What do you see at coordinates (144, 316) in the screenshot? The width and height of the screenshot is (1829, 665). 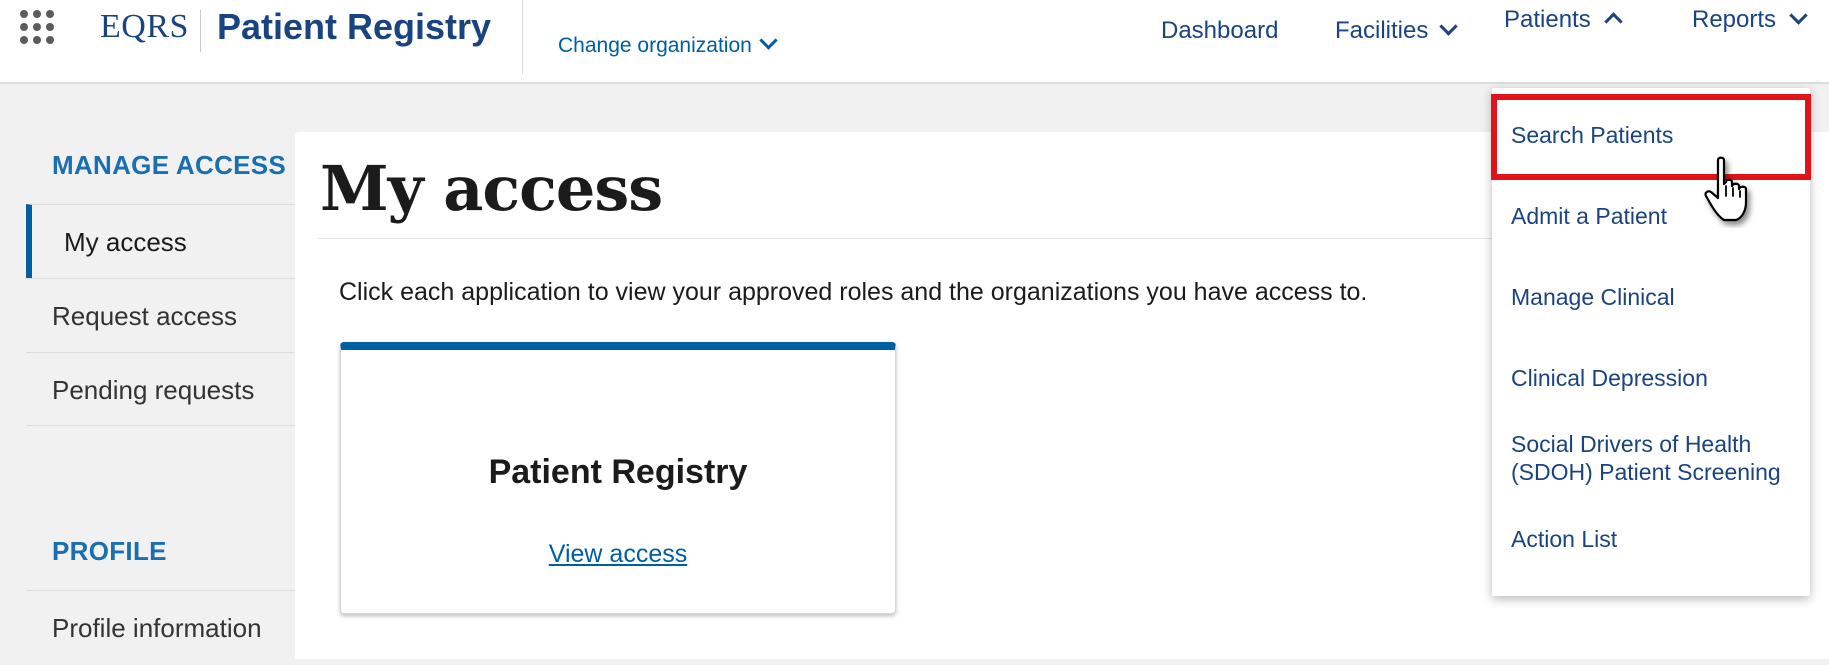 I see `sidebar-item-label: Request access` at bounding box center [144, 316].